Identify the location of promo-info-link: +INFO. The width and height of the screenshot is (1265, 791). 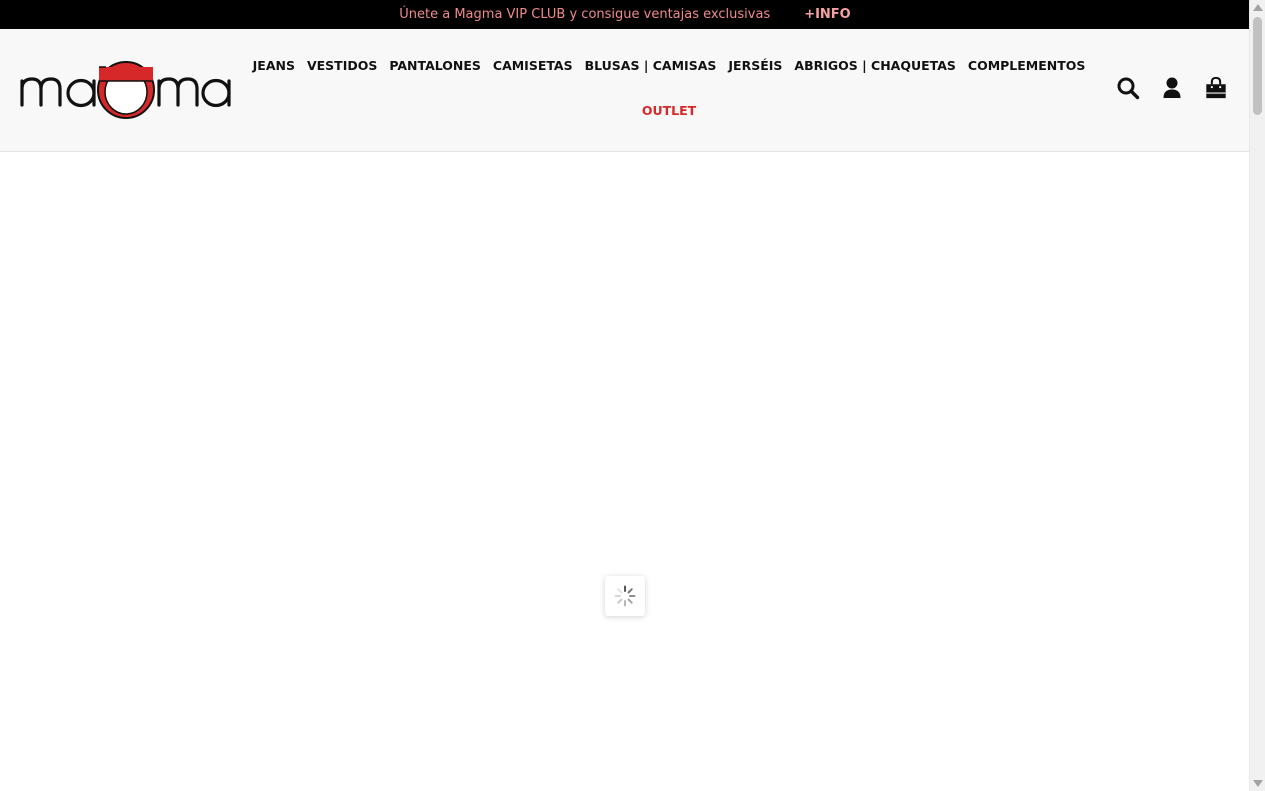
(827, 14).